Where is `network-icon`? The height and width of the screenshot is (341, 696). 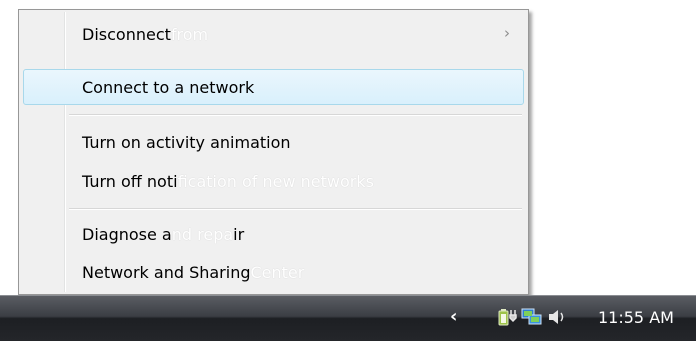
network-icon is located at coordinates (532, 317).